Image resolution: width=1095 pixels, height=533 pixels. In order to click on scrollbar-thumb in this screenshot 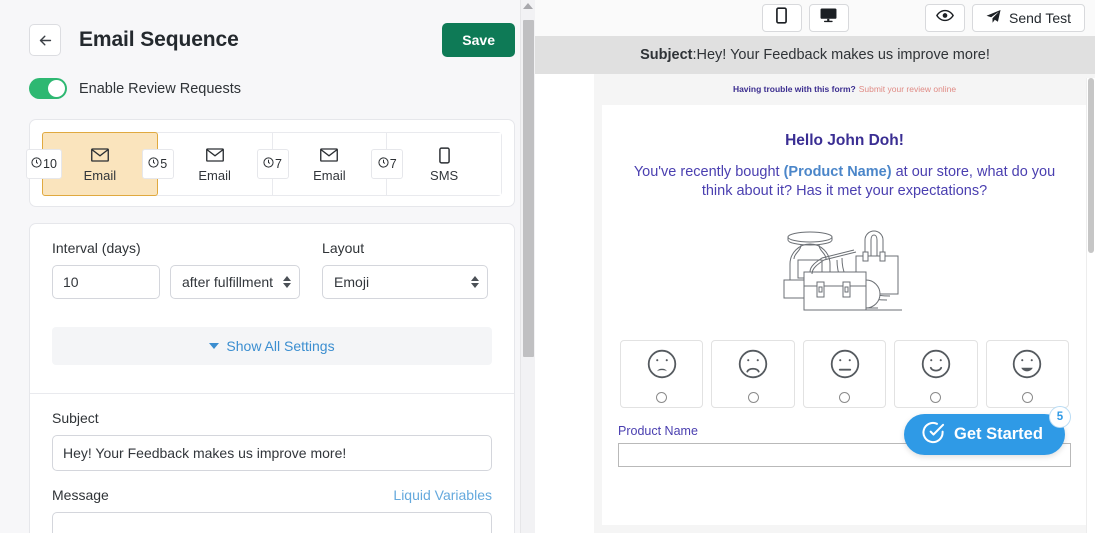, I will do `click(528, 188)`.